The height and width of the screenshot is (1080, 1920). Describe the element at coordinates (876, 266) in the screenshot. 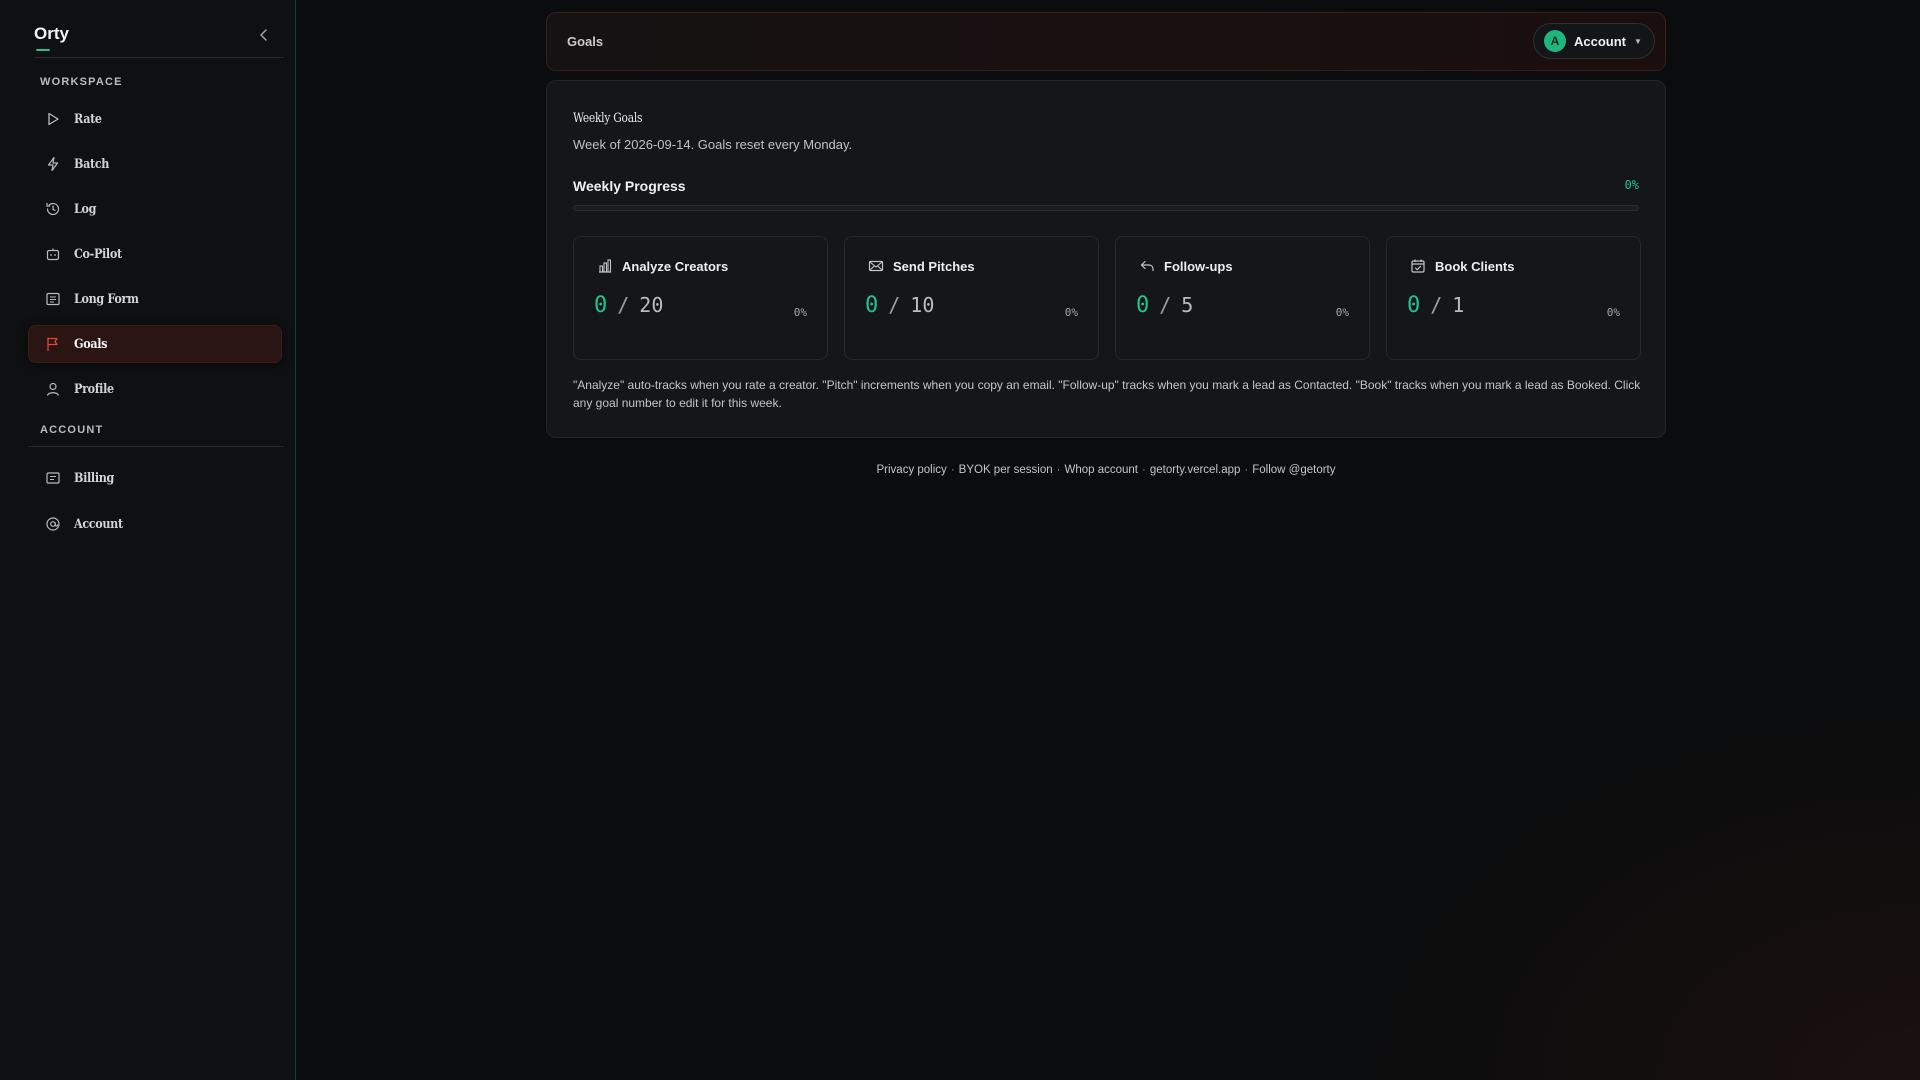

I see `mail-icon` at that location.